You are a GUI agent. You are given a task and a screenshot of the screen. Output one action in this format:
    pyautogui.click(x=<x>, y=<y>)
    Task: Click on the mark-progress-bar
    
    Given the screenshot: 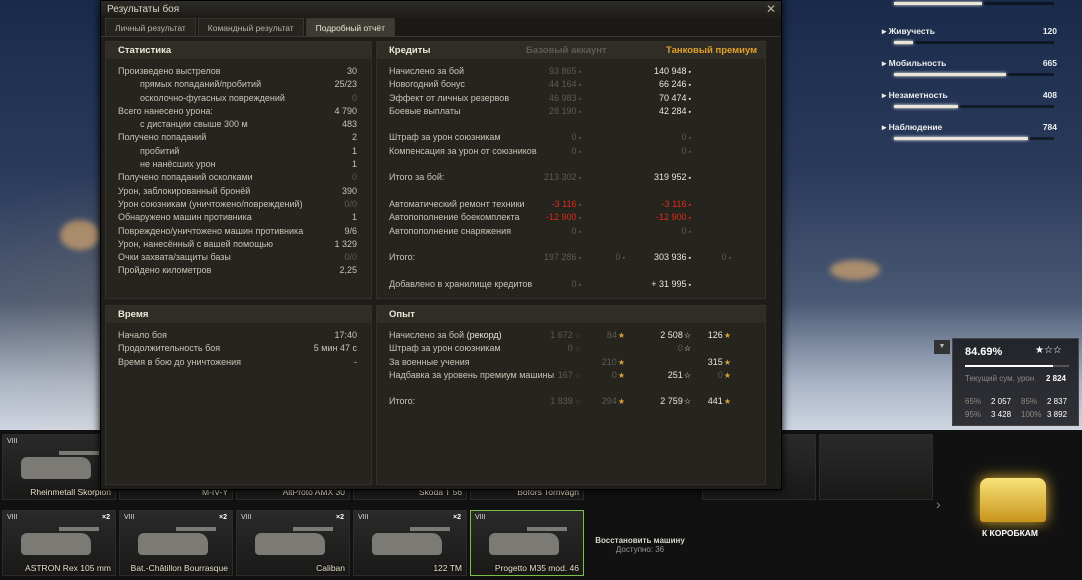 What is the action you would take?
    pyautogui.click(x=1017, y=366)
    